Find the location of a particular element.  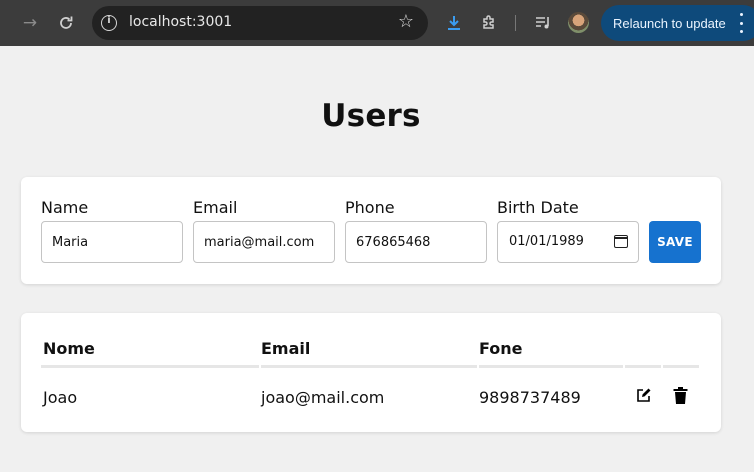

forward-arrow-icon: → is located at coordinates (30, 23).